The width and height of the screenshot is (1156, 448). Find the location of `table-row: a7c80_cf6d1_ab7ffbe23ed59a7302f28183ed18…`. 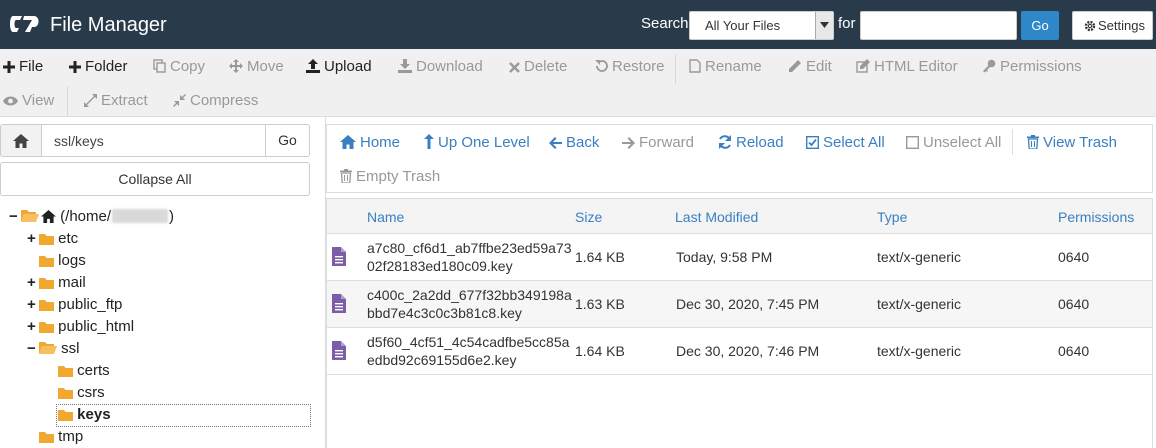

table-row: a7c80_cf6d1_ab7ffbe23ed59a7302f28183ed18… is located at coordinates (739, 257).